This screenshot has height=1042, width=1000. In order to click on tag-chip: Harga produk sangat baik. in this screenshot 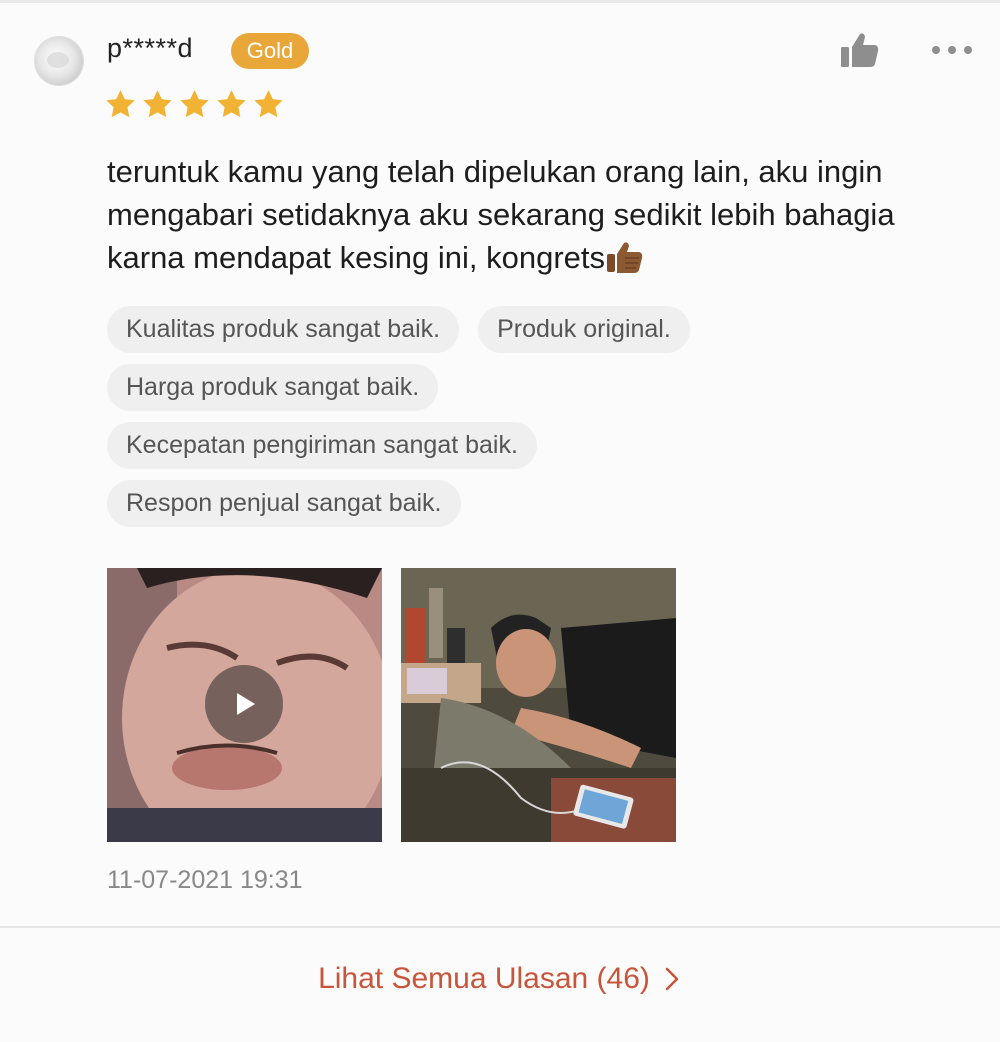, I will do `click(273, 387)`.